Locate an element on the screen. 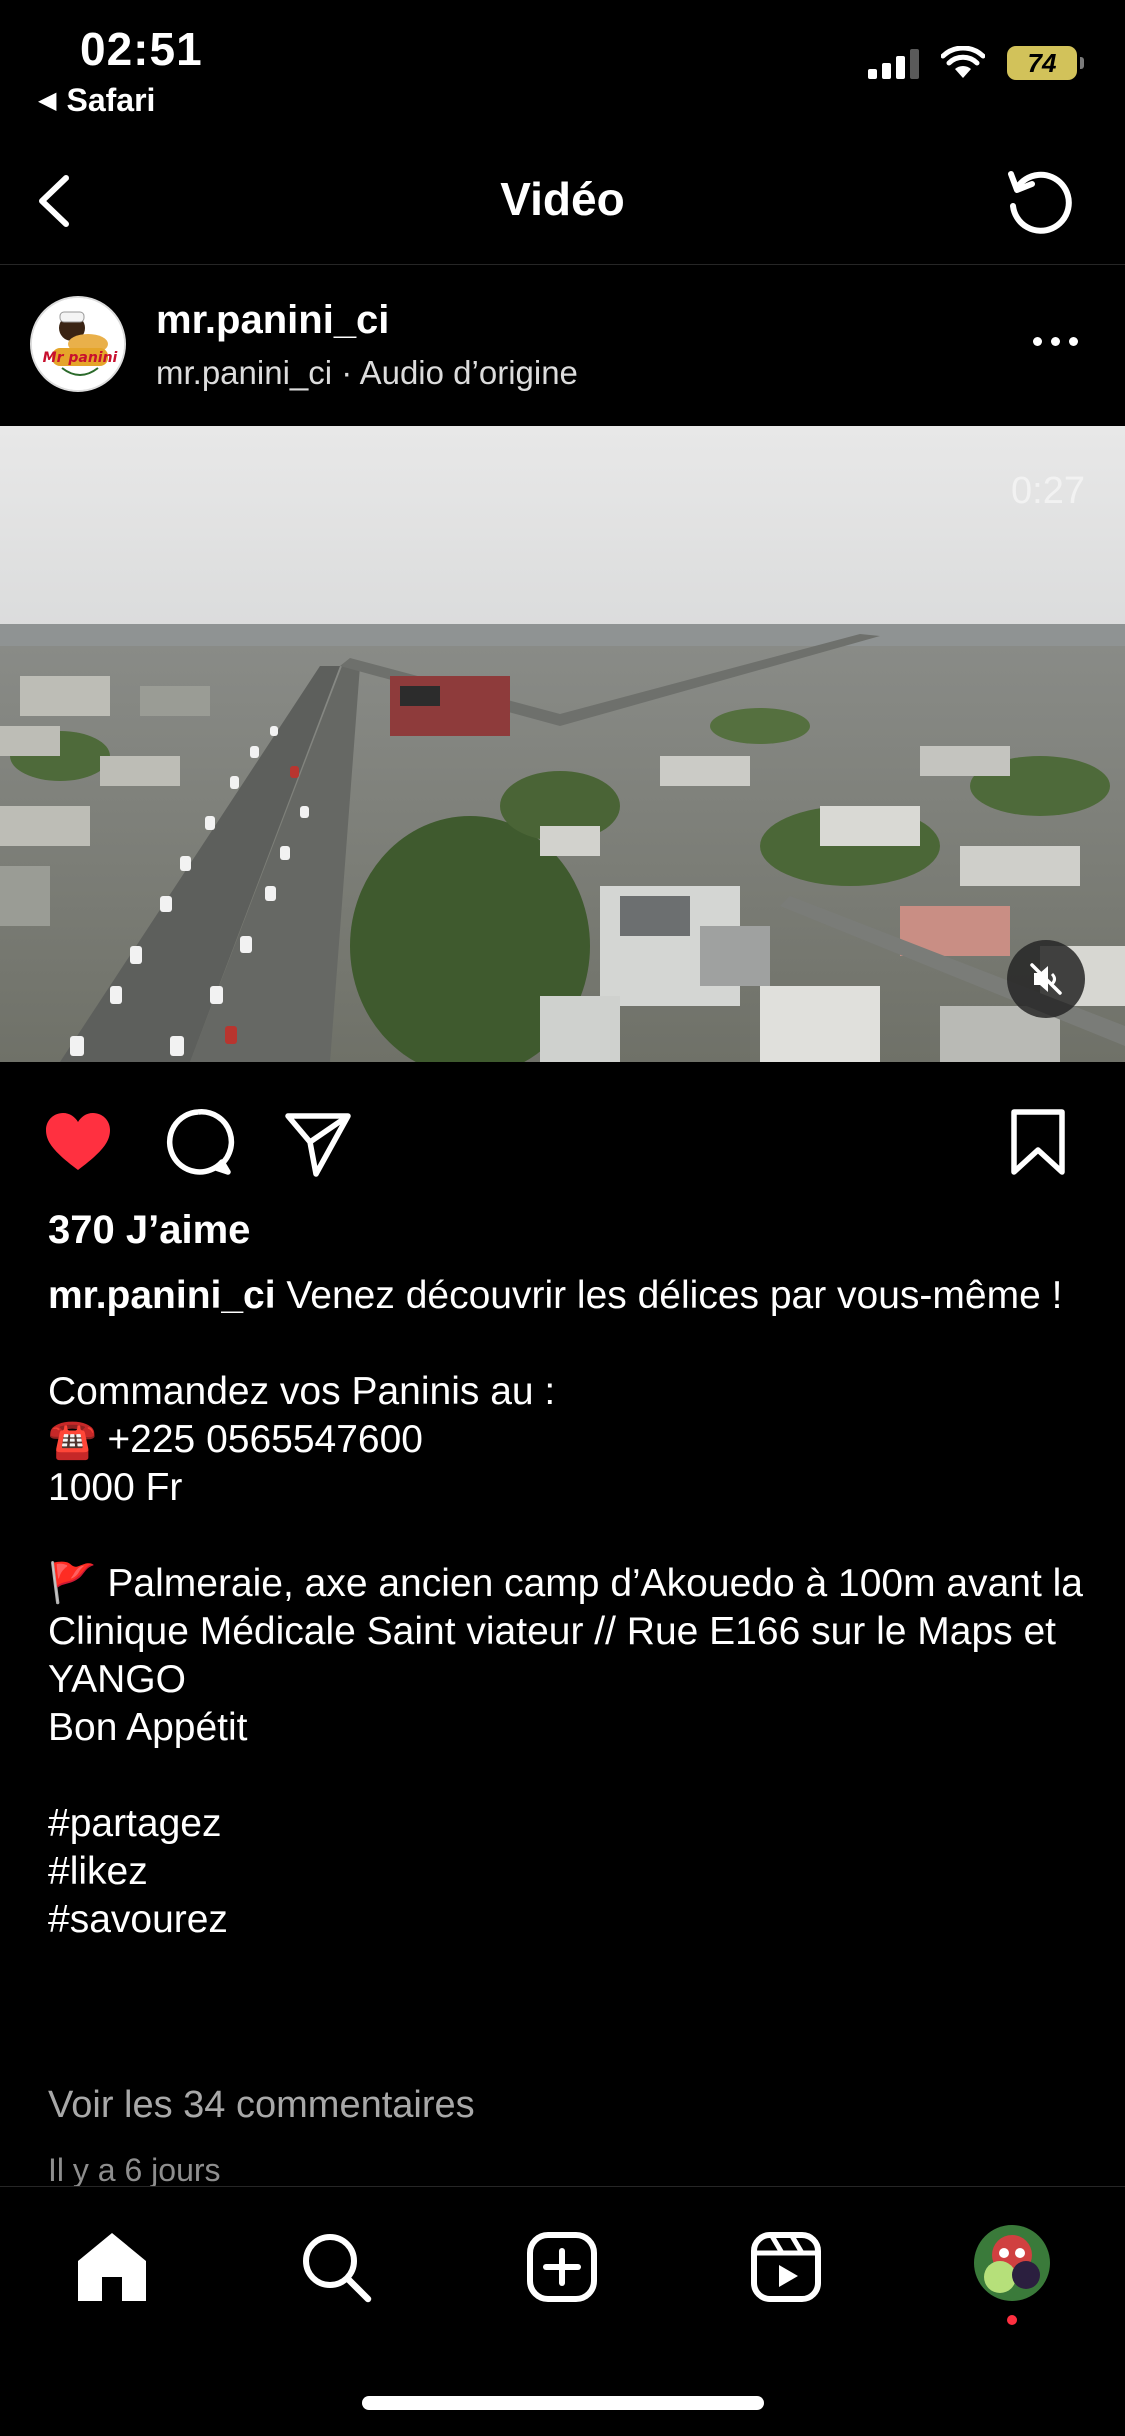  mute-toggle-button is located at coordinates (1046, 979).